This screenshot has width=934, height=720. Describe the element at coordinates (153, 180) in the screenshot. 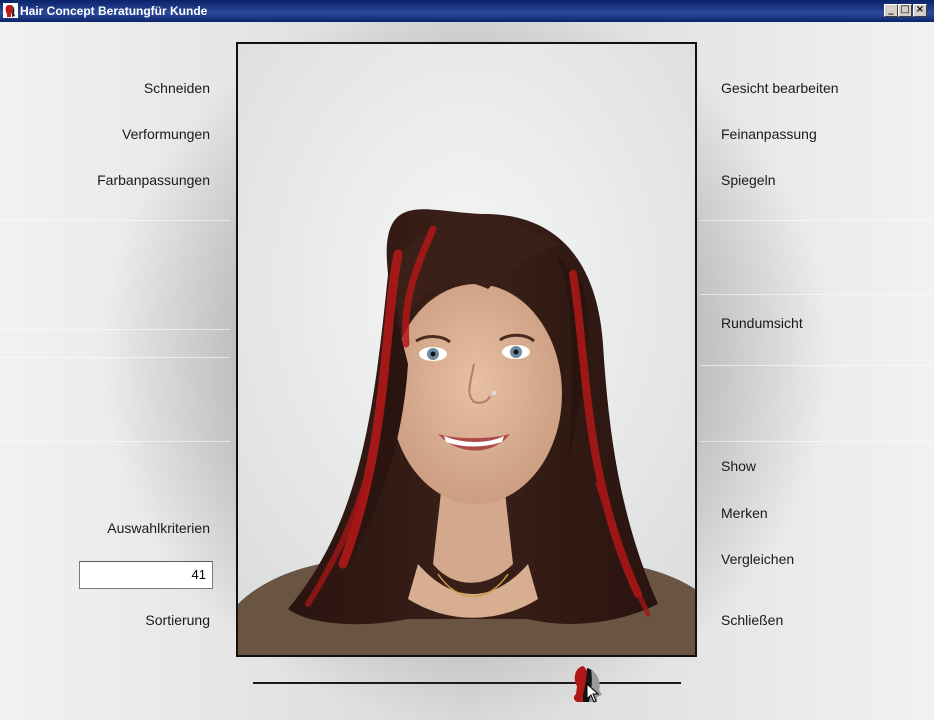

I see `menu-farbanpassungen: Farbanpassungen` at that location.